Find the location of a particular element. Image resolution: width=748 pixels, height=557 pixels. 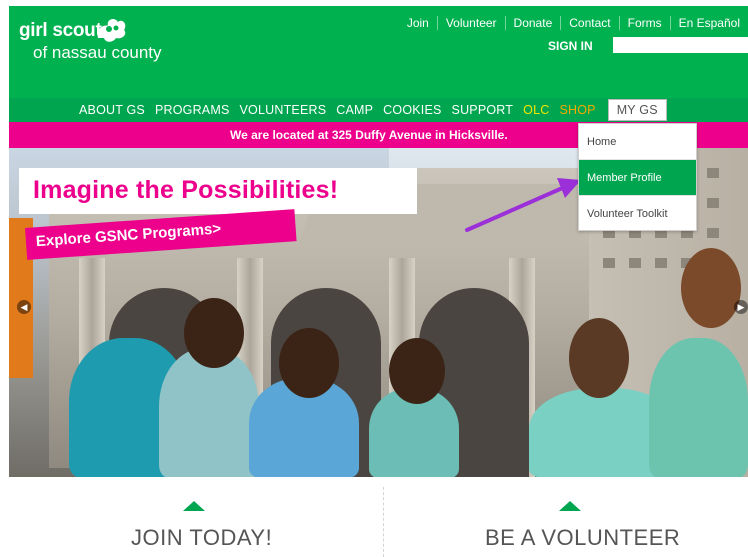

forms-link: Forms is located at coordinates (644, 23).